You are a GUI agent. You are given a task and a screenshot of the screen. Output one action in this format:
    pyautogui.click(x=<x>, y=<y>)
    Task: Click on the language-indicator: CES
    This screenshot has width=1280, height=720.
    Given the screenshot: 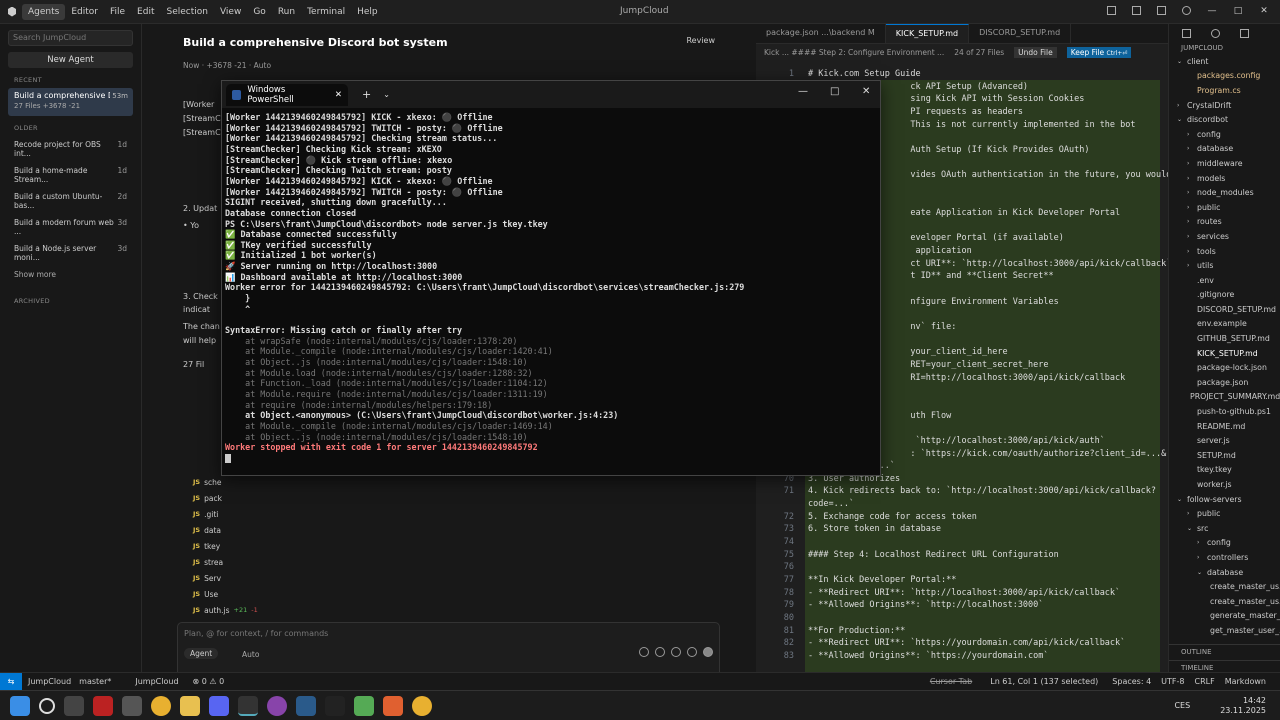 What is the action you would take?
    pyautogui.click(x=1182, y=705)
    